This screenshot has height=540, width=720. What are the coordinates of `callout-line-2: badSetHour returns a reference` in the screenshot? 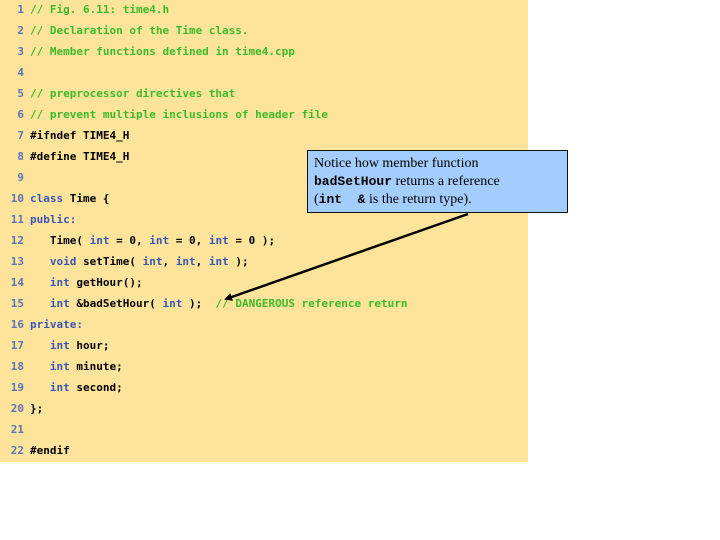 It's located at (437, 182).